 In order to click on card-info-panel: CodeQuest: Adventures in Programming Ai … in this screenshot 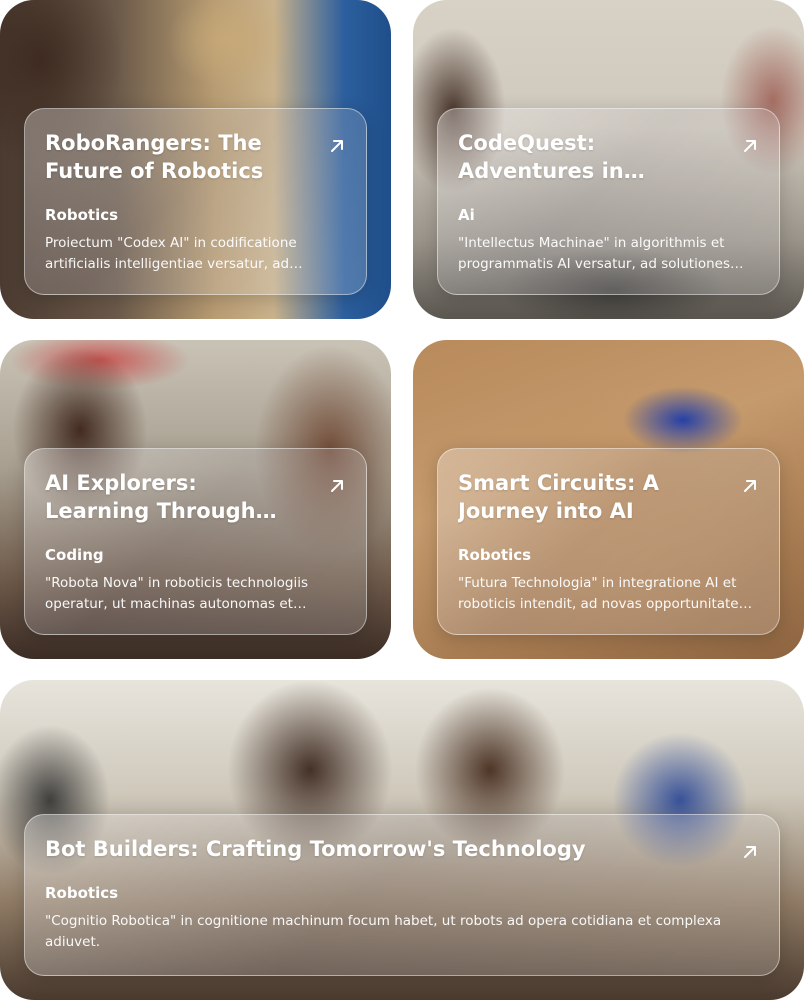, I will do `click(608, 201)`.